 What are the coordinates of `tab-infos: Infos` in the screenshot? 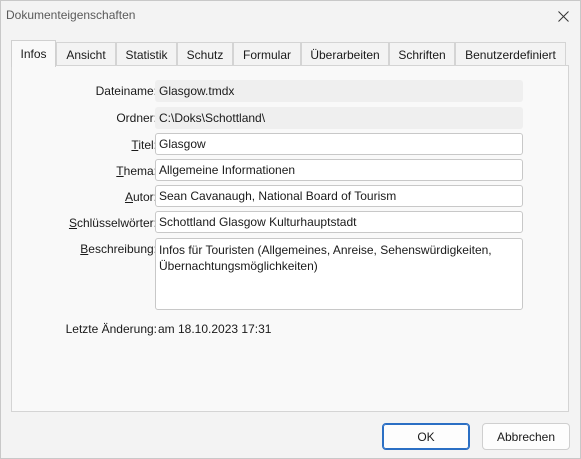 It's located at (33, 53).